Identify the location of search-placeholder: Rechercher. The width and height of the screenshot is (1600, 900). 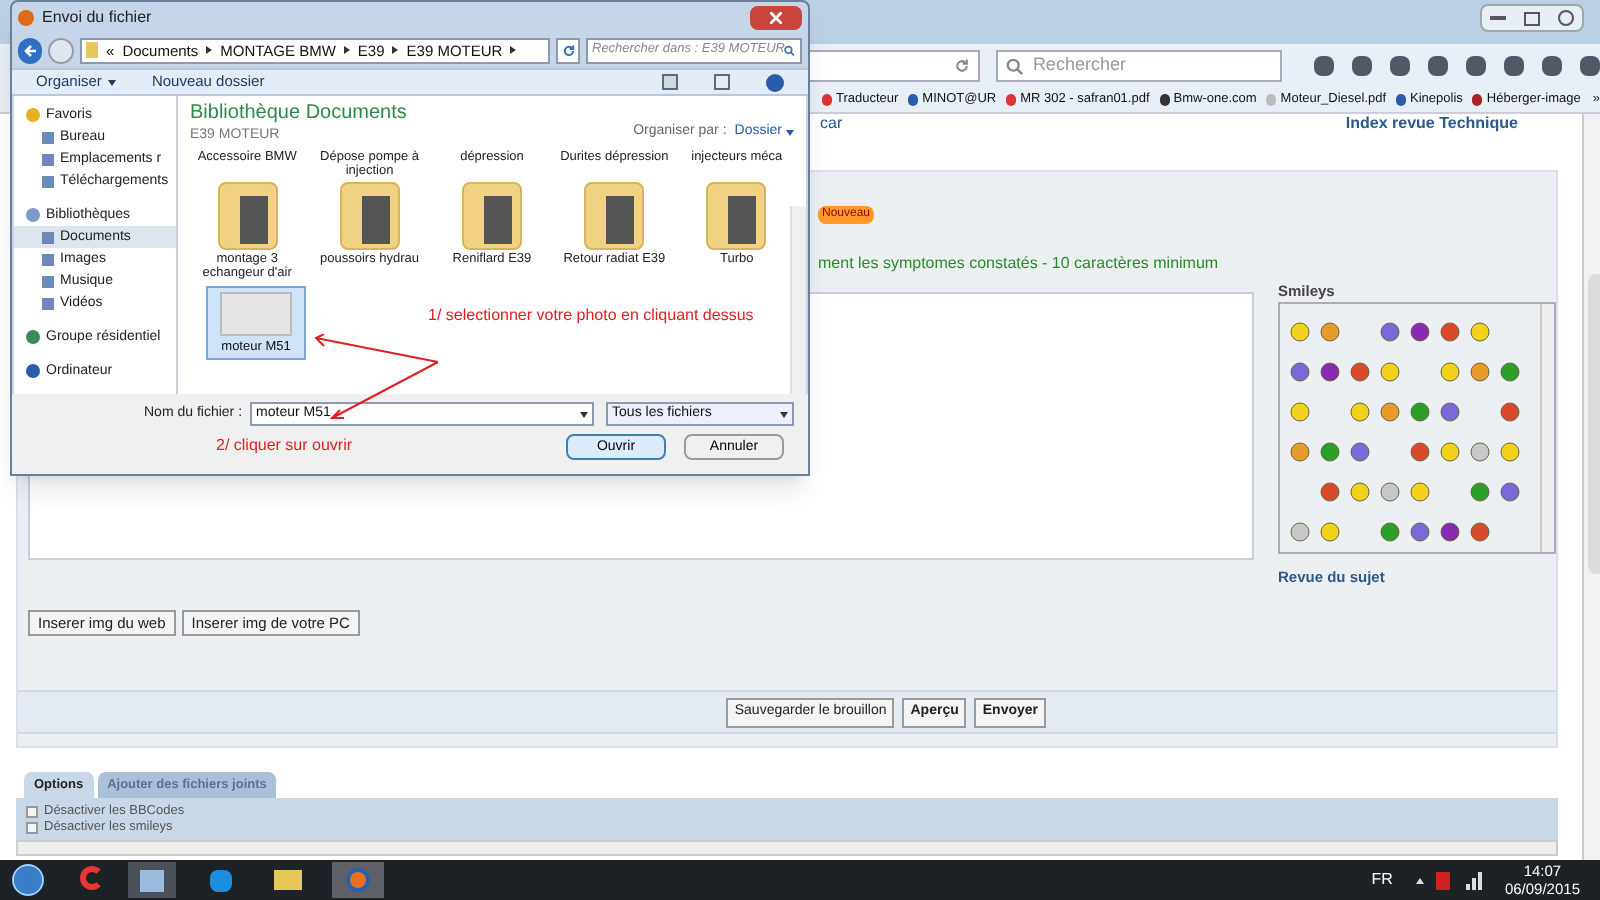
(1079, 65).